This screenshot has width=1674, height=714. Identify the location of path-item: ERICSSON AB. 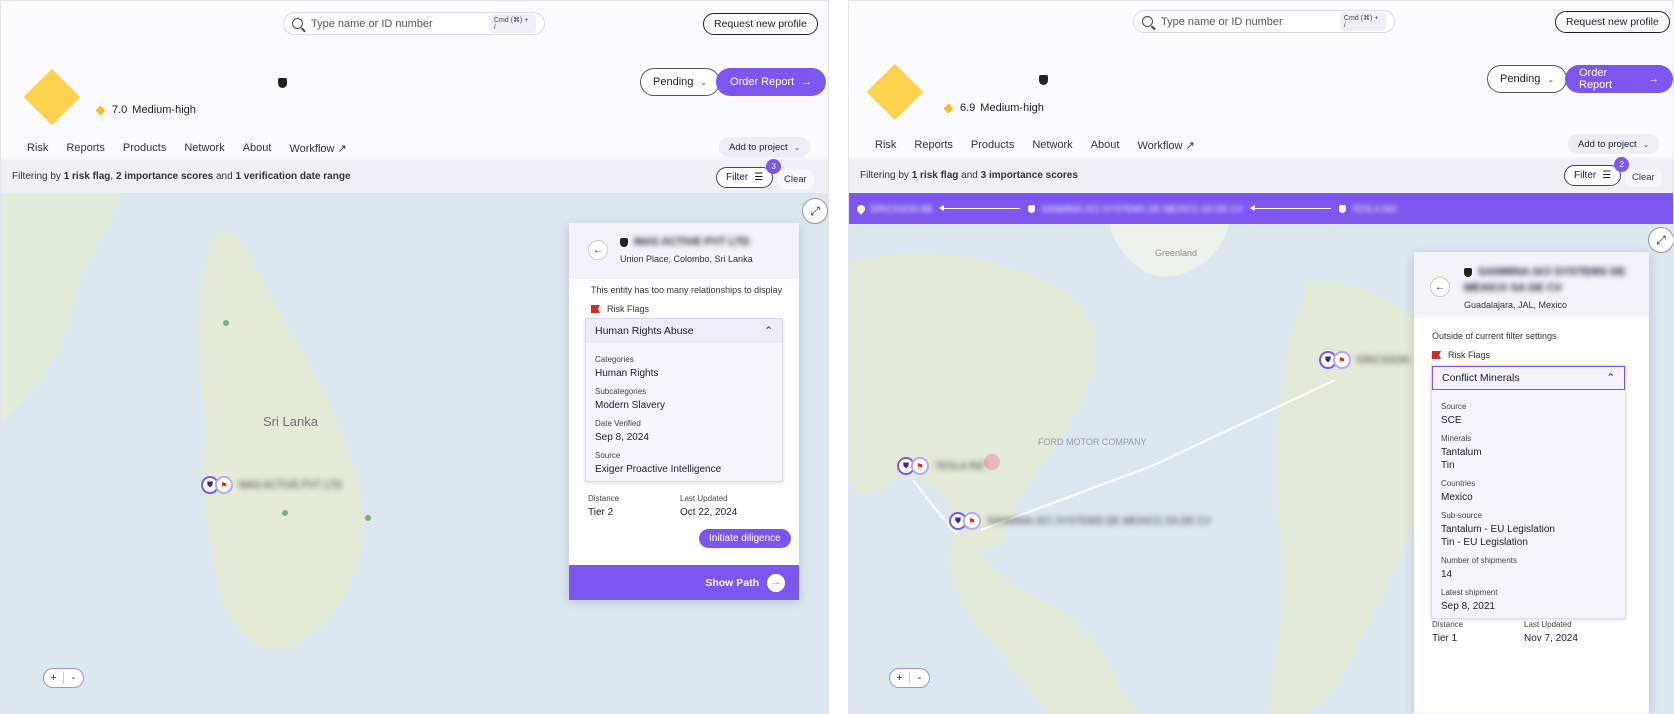
(894, 208).